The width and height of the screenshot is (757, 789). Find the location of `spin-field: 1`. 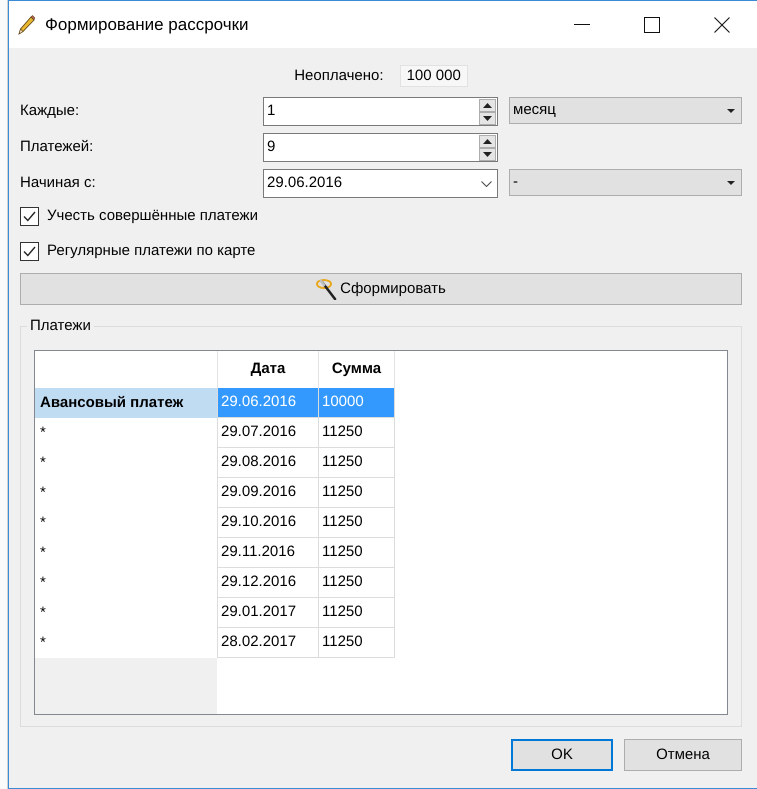

spin-field: 1 is located at coordinates (380, 111).